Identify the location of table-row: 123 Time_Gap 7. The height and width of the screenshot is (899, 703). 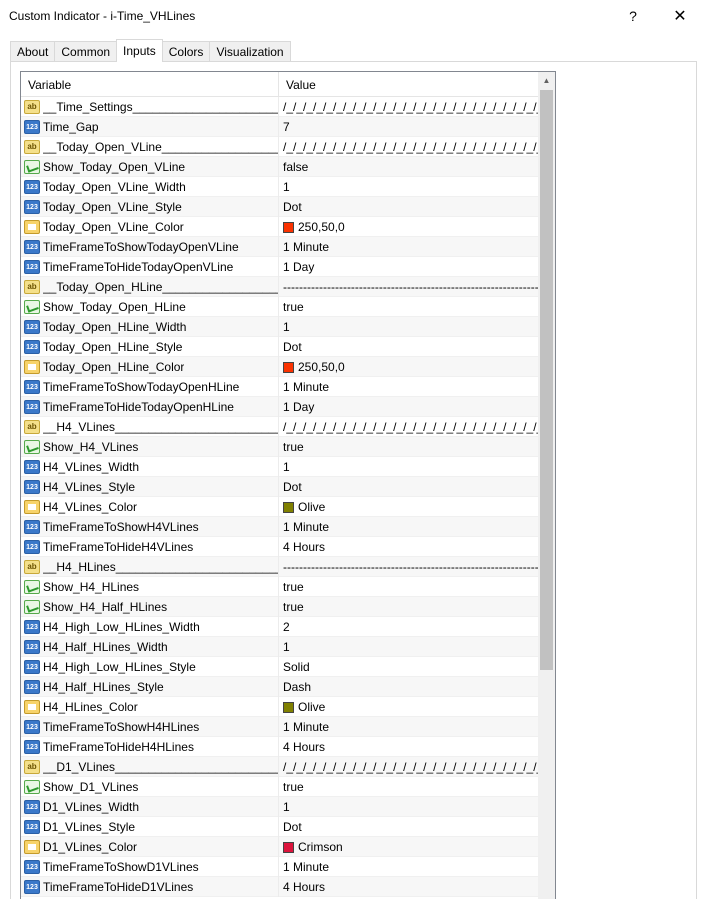
(280, 127).